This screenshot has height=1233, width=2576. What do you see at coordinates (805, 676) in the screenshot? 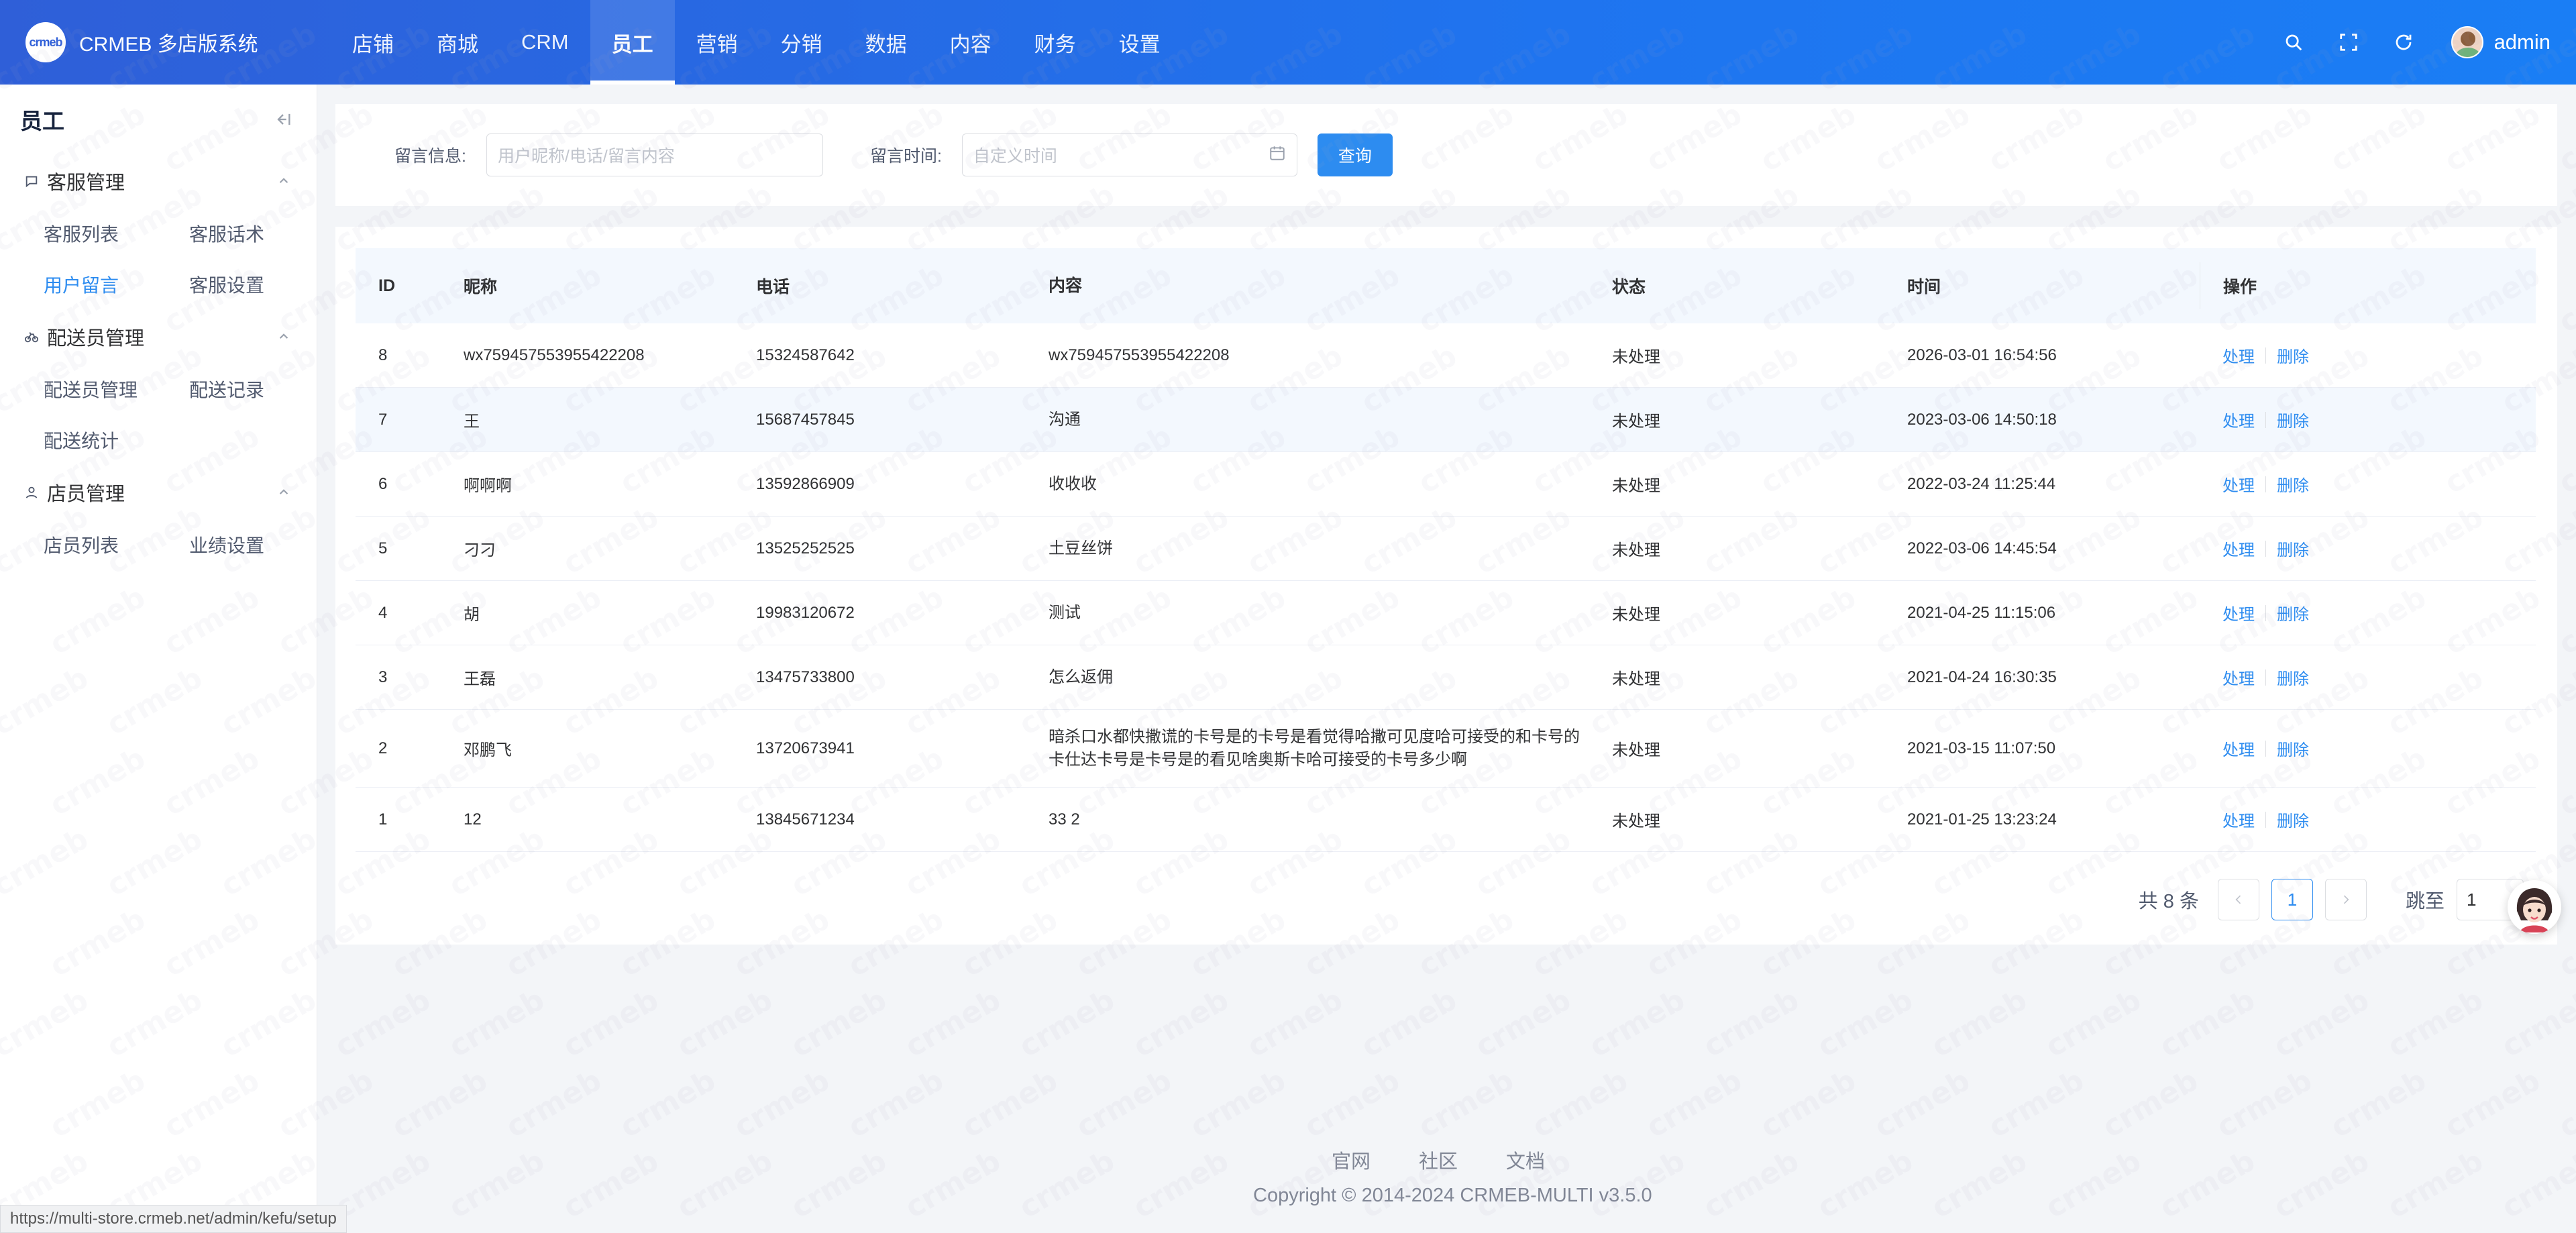
I see `cell-phone: 13475733800` at bounding box center [805, 676].